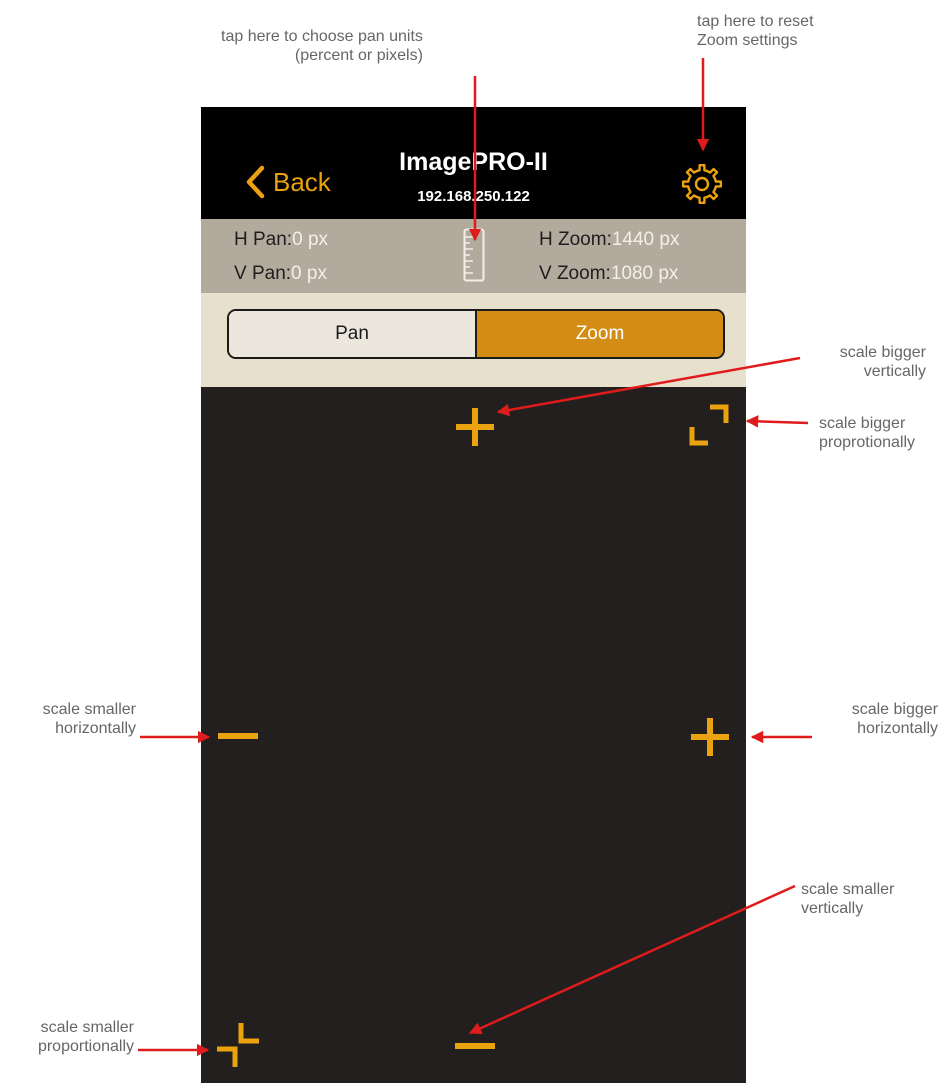 The image size is (946, 1083). I want to click on device-title: ImagePRO-II, so click(473, 162).